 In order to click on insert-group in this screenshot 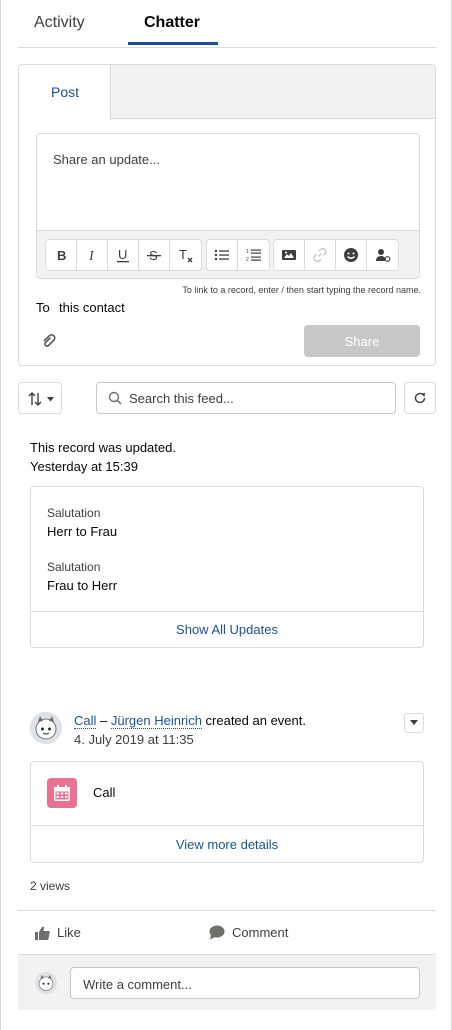, I will do `click(336, 255)`.